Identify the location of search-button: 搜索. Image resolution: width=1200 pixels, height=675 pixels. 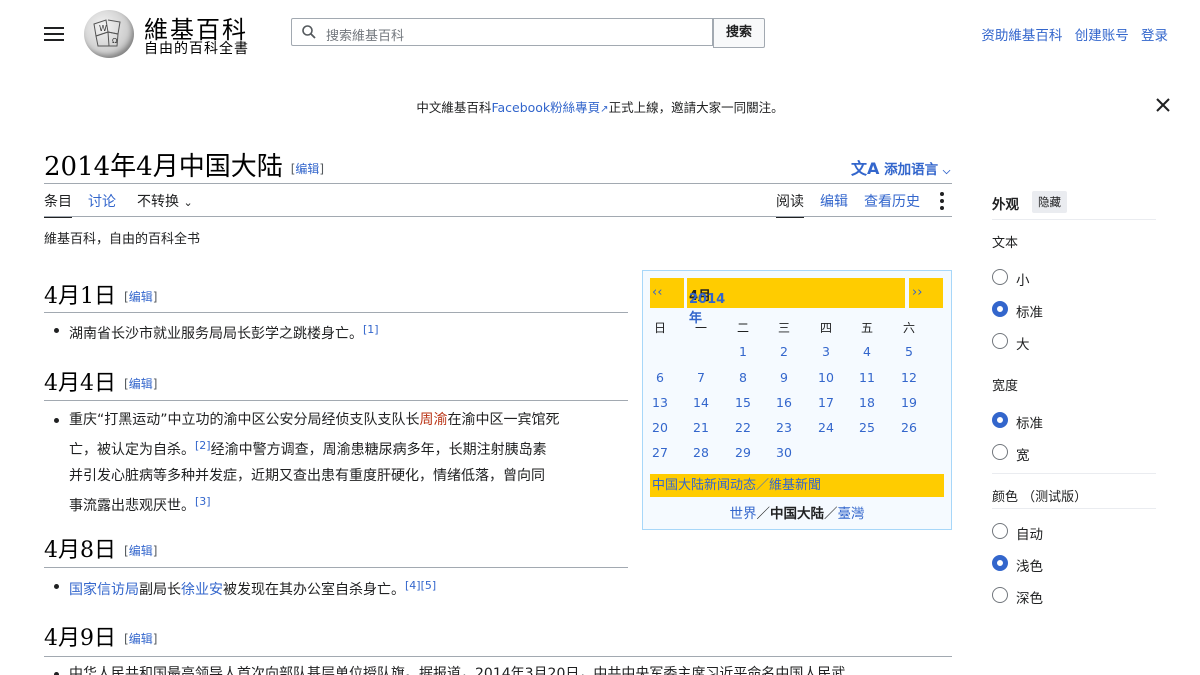
(739, 33).